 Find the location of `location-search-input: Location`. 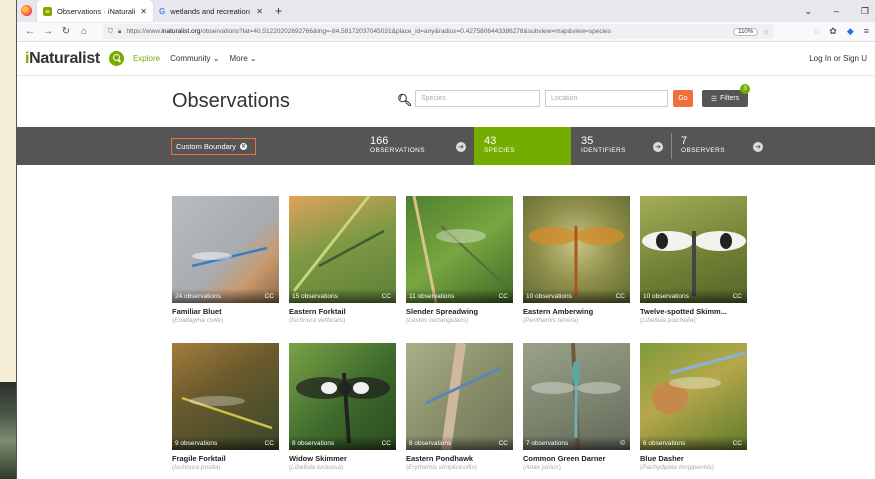

location-search-input: Location is located at coordinates (606, 98).